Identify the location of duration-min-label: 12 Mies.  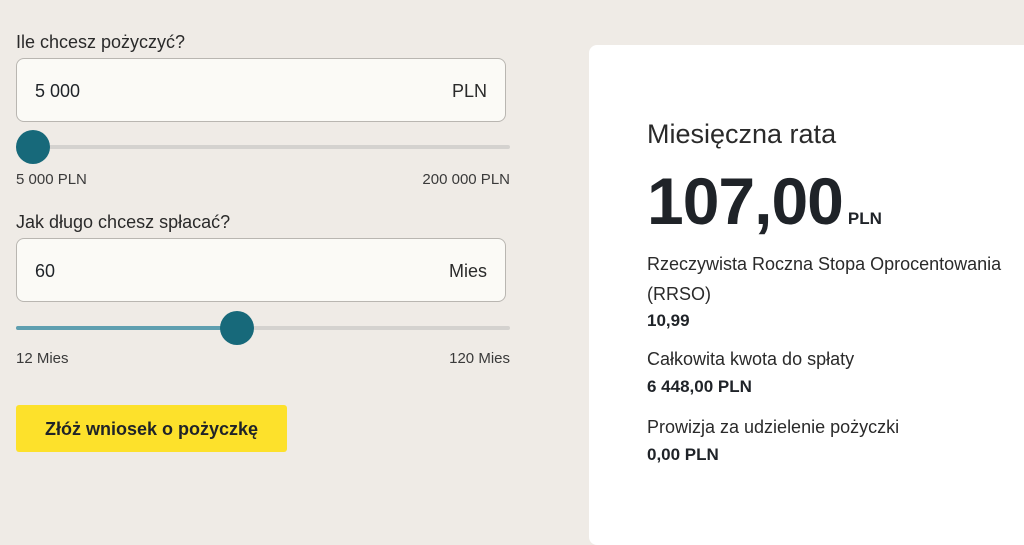
(42, 358).